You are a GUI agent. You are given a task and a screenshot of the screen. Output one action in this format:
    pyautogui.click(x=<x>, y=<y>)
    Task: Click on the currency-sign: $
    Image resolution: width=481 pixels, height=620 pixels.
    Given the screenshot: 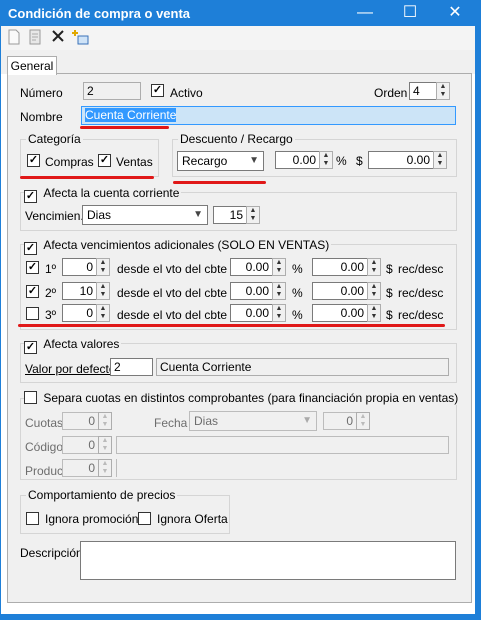 What is the action you would take?
    pyautogui.click(x=359, y=161)
    